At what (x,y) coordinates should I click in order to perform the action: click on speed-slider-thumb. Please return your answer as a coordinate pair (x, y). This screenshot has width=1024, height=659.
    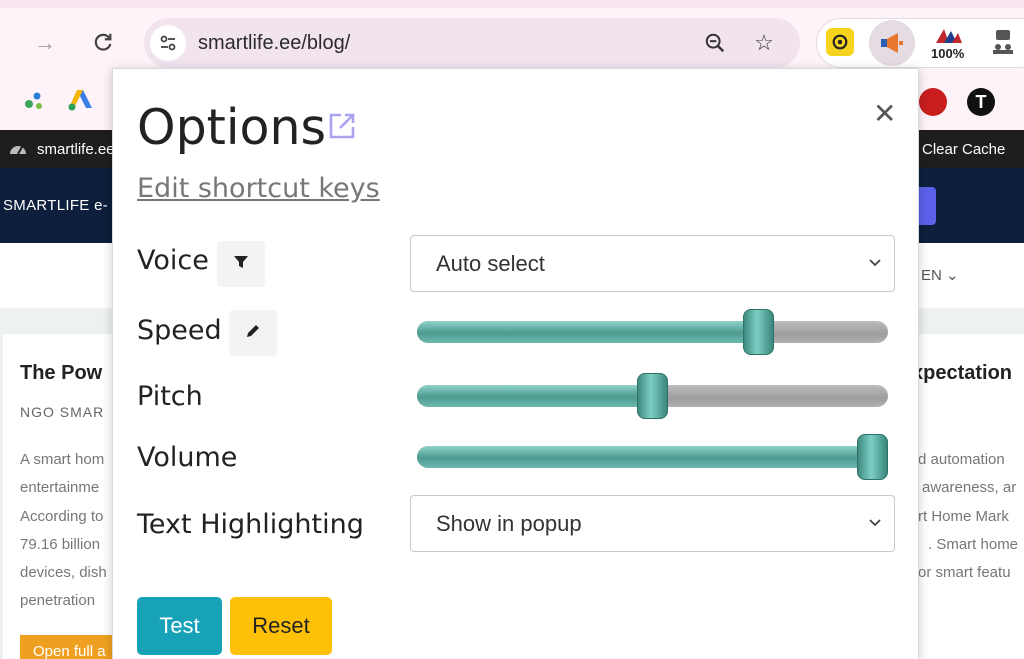
    Looking at the image, I should click on (758, 332).